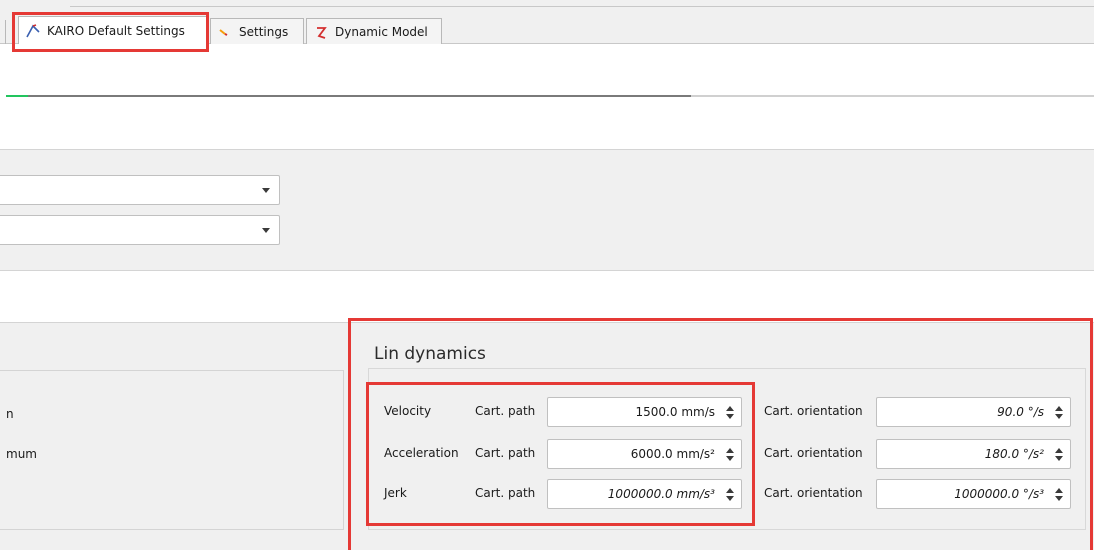 Image resolution: width=1094 pixels, height=550 pixels. Describe the element at coordinates (813, 493) in the screenshot. I see `jerk-orientation-label: Cart. orientation` at that location.